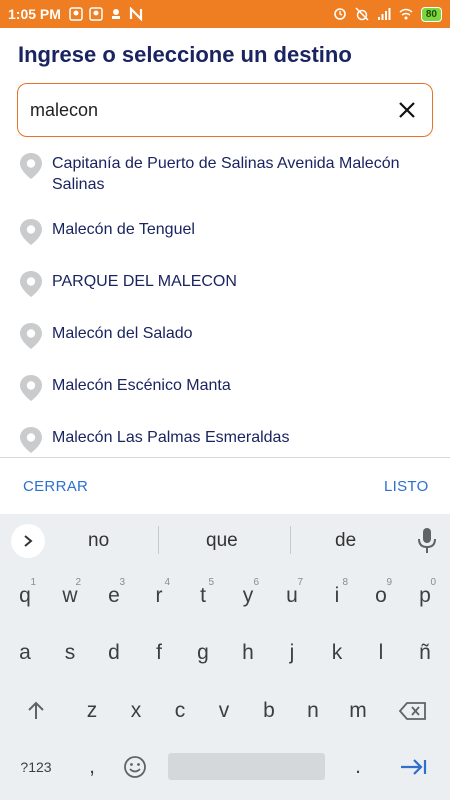 The width and height of the screenshot is (450, 800). I want to click on result-item: PARQUE DEL MALECON, so click(225, 294).